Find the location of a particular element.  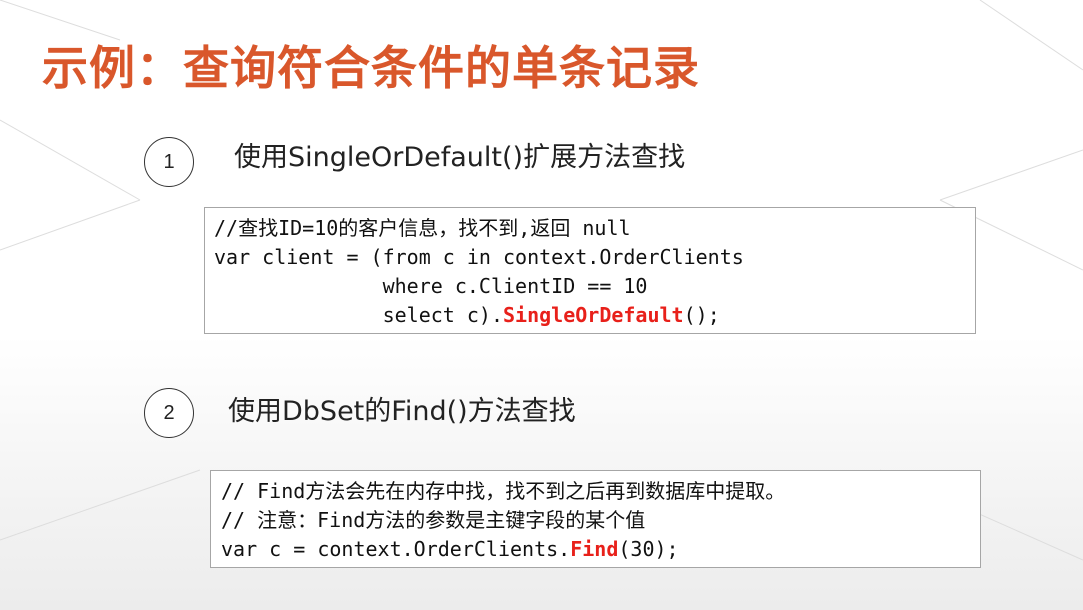

step-number-1: 1 is located at coordinates (169, 162).